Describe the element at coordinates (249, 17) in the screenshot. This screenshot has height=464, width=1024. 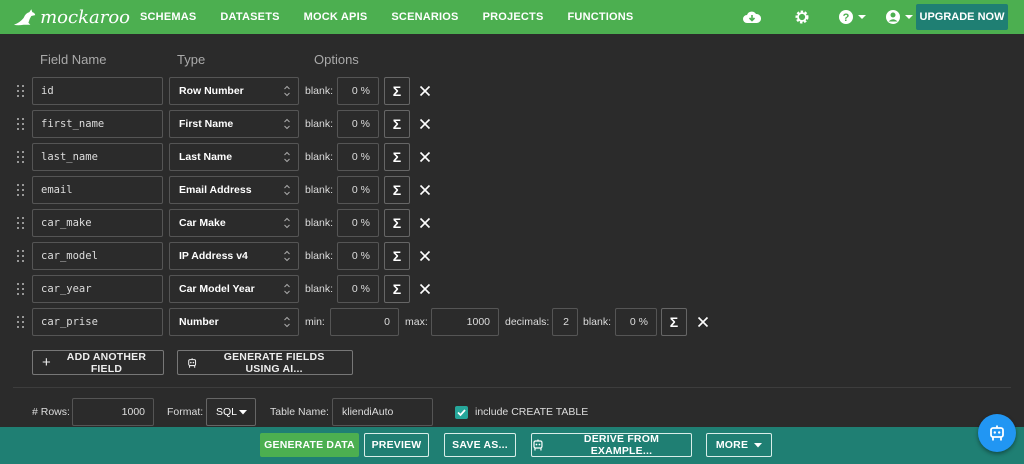
I see `nav-datasets: DATASETS` at that location.